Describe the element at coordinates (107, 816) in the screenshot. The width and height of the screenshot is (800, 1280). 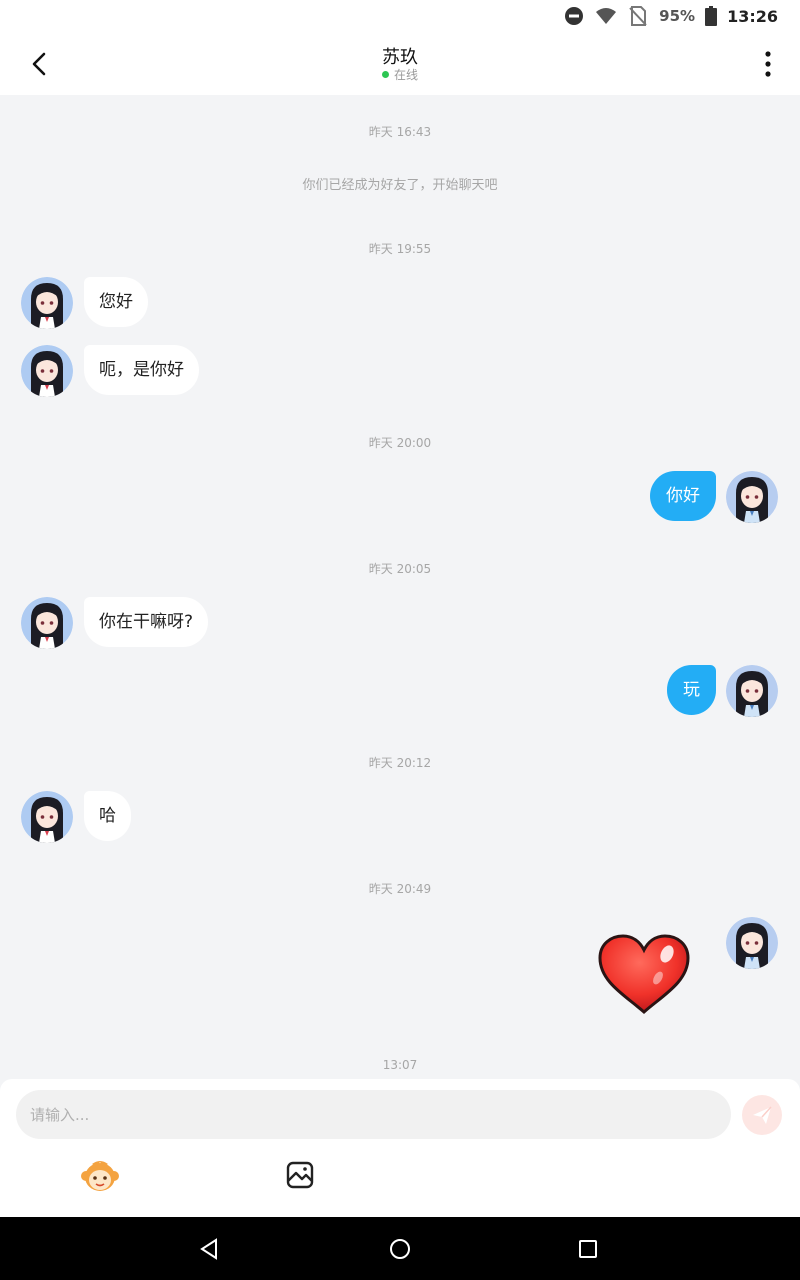
I see `incoming-message: 哈` at that location.